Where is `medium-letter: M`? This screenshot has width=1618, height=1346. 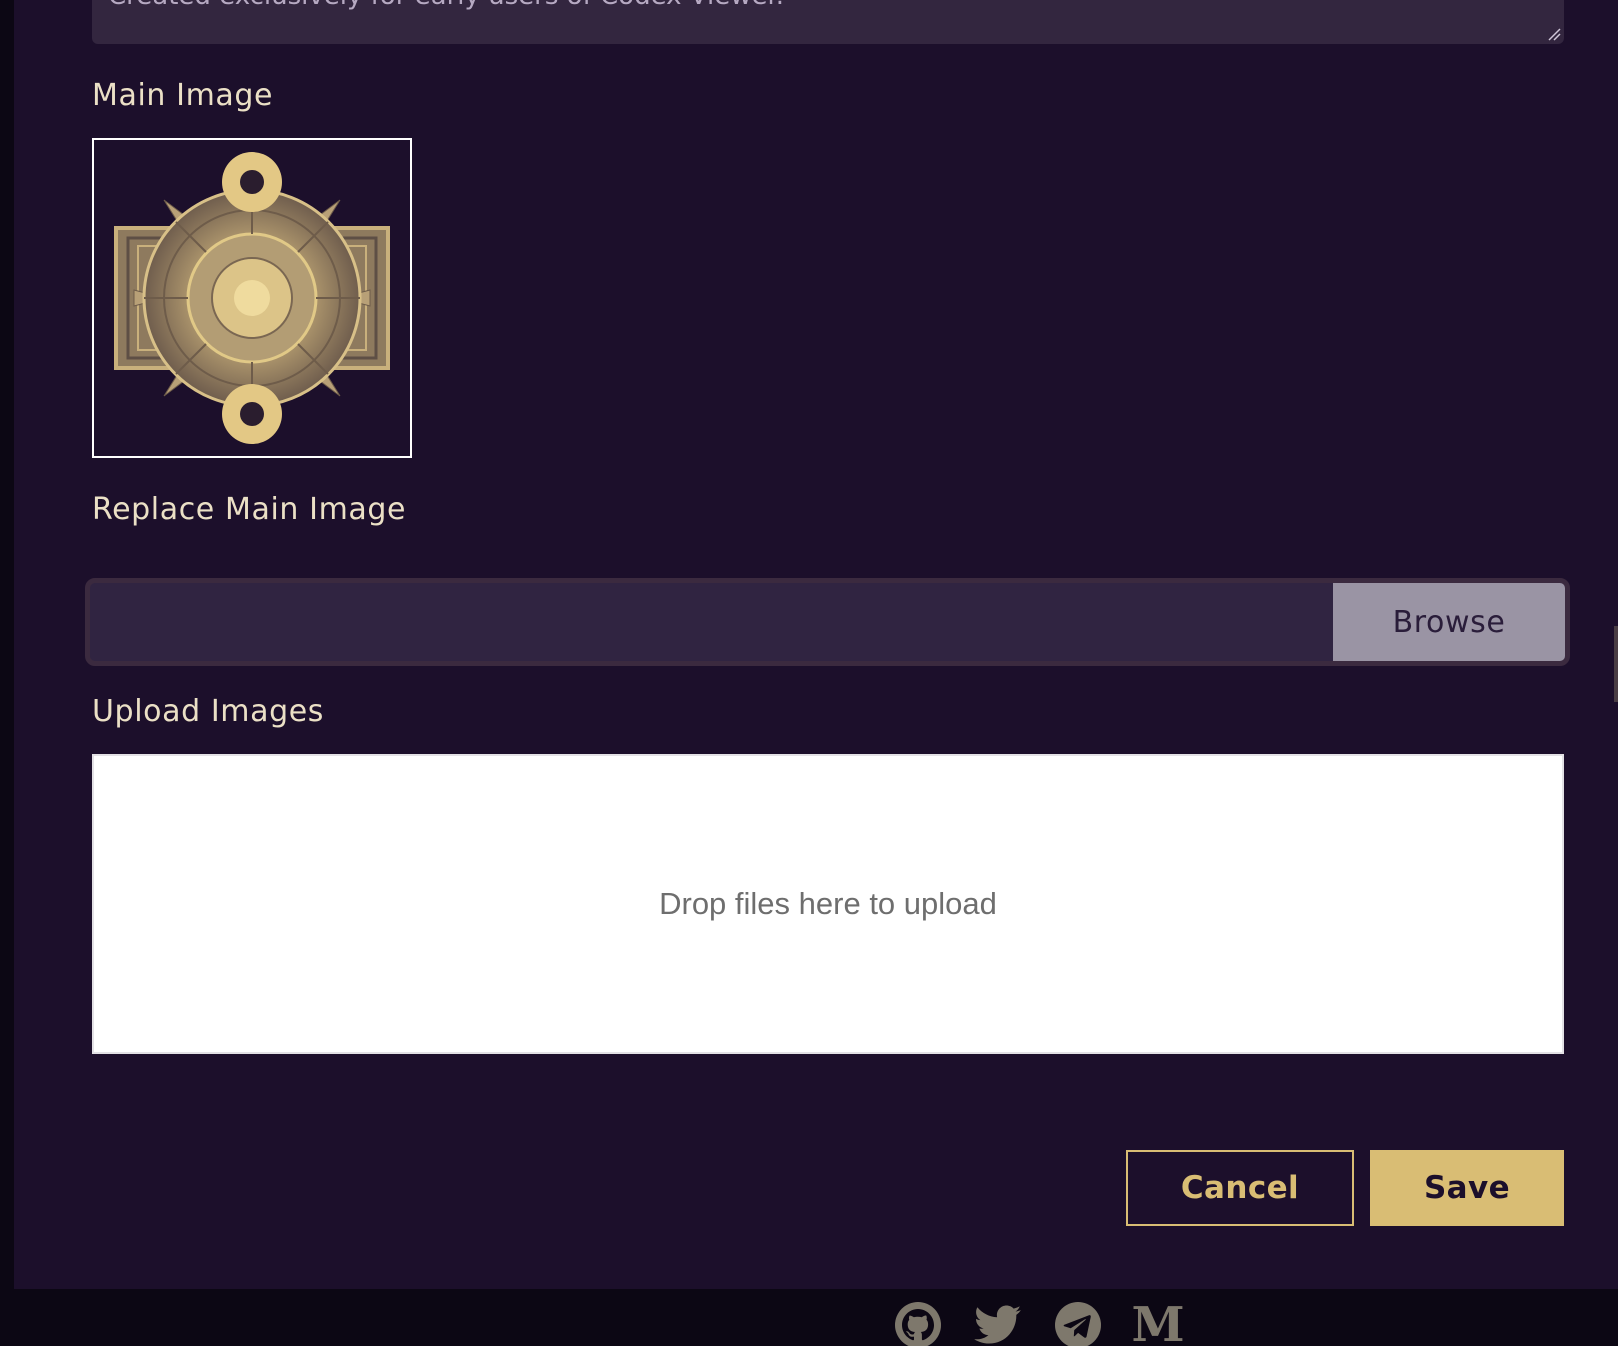 medium-letter: M is located at coordinates (1158, 1321).